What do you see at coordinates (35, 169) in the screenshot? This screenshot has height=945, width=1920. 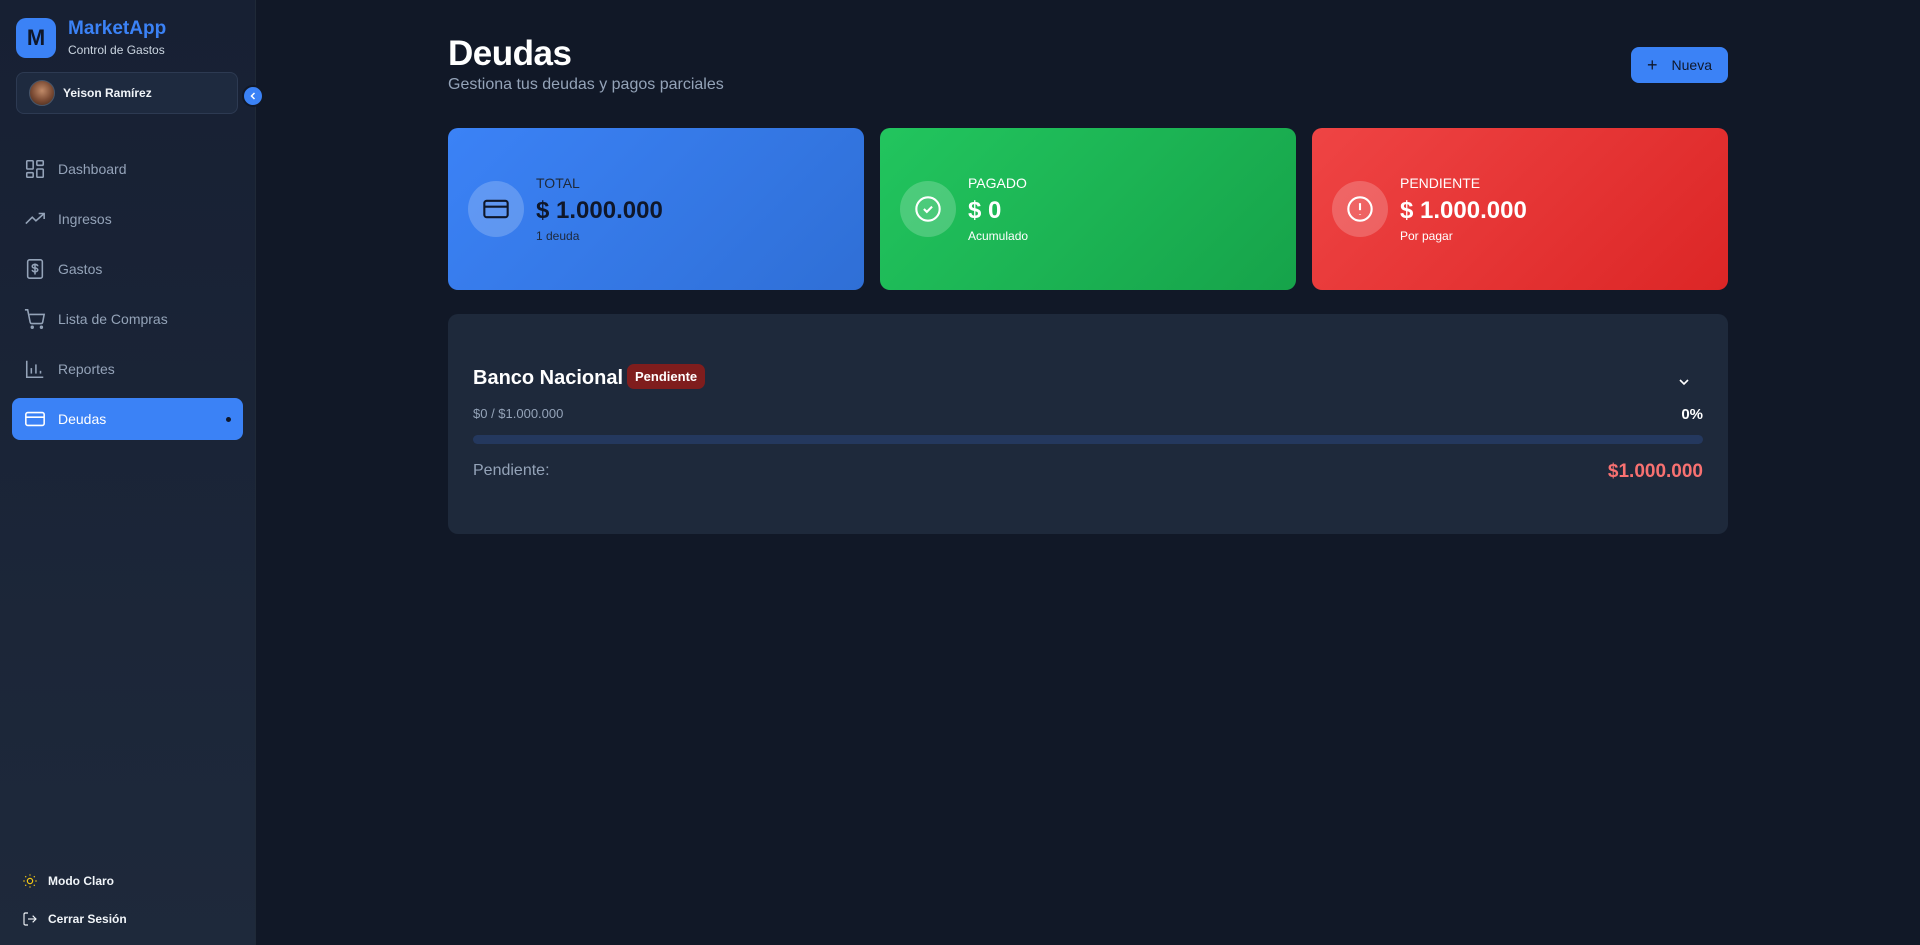 I see `dashboard-icon` at bounding box center [35, 169].